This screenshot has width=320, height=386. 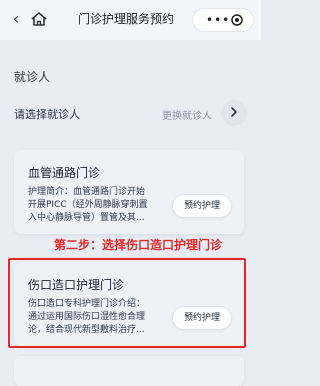 What do you see at coordinates (88, 205) in the screenshot?
I see `service-desc-line: 开展PICC（经外周静脉穿刺置` at bounding box center [88, 205].